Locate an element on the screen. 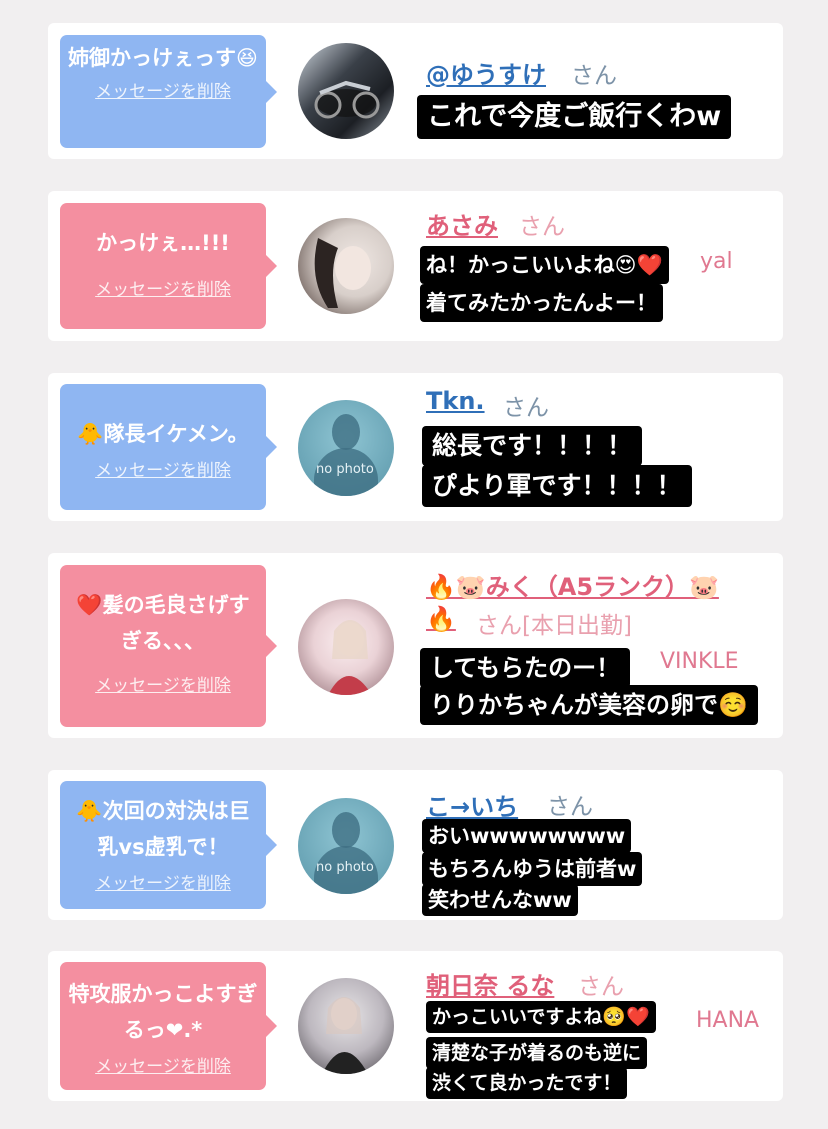  message-bubble: 姉御かっけぇっす😆 メッセージを削除 is located at coordinates (168, 91).